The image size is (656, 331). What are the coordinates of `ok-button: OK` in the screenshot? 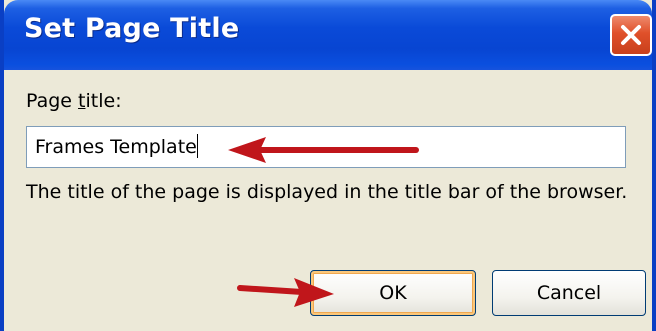 It's located at (393, 293).